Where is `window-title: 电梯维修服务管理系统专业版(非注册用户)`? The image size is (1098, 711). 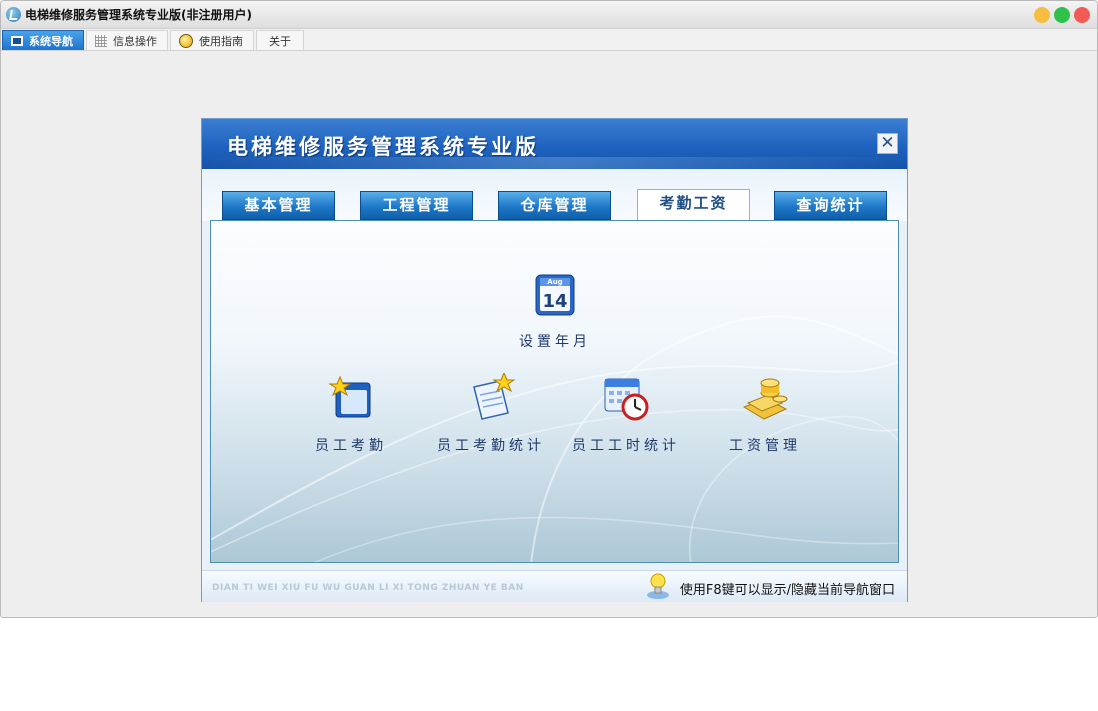
window-title: 电梯维修服务管理系统专业版(非注册用户) is located at coordinates (138, 15).